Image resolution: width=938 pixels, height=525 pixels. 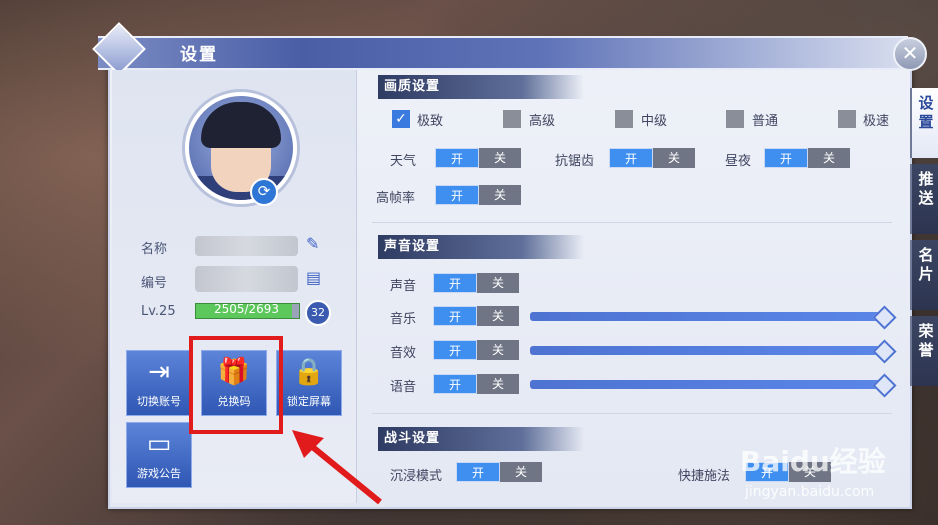 I want to click on level-label: Lv.25, so click(x=158, y=311).